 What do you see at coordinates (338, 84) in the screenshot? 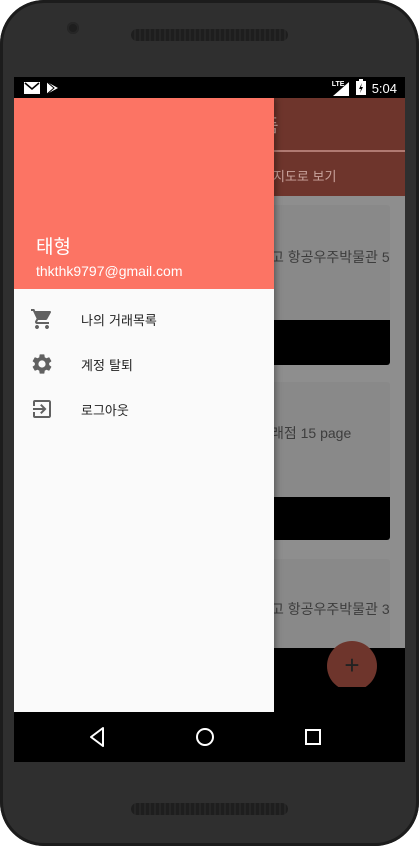
I see `network-type-label: LTE` at bounding box center [338, 84].